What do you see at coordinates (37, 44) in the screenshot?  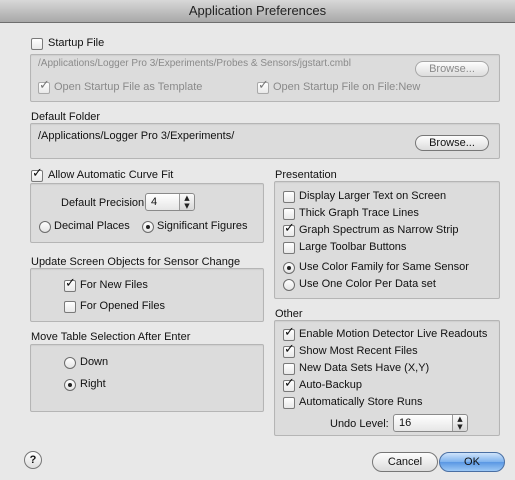 I see `startup-file-checkbox` at bounding box center [37, 44].